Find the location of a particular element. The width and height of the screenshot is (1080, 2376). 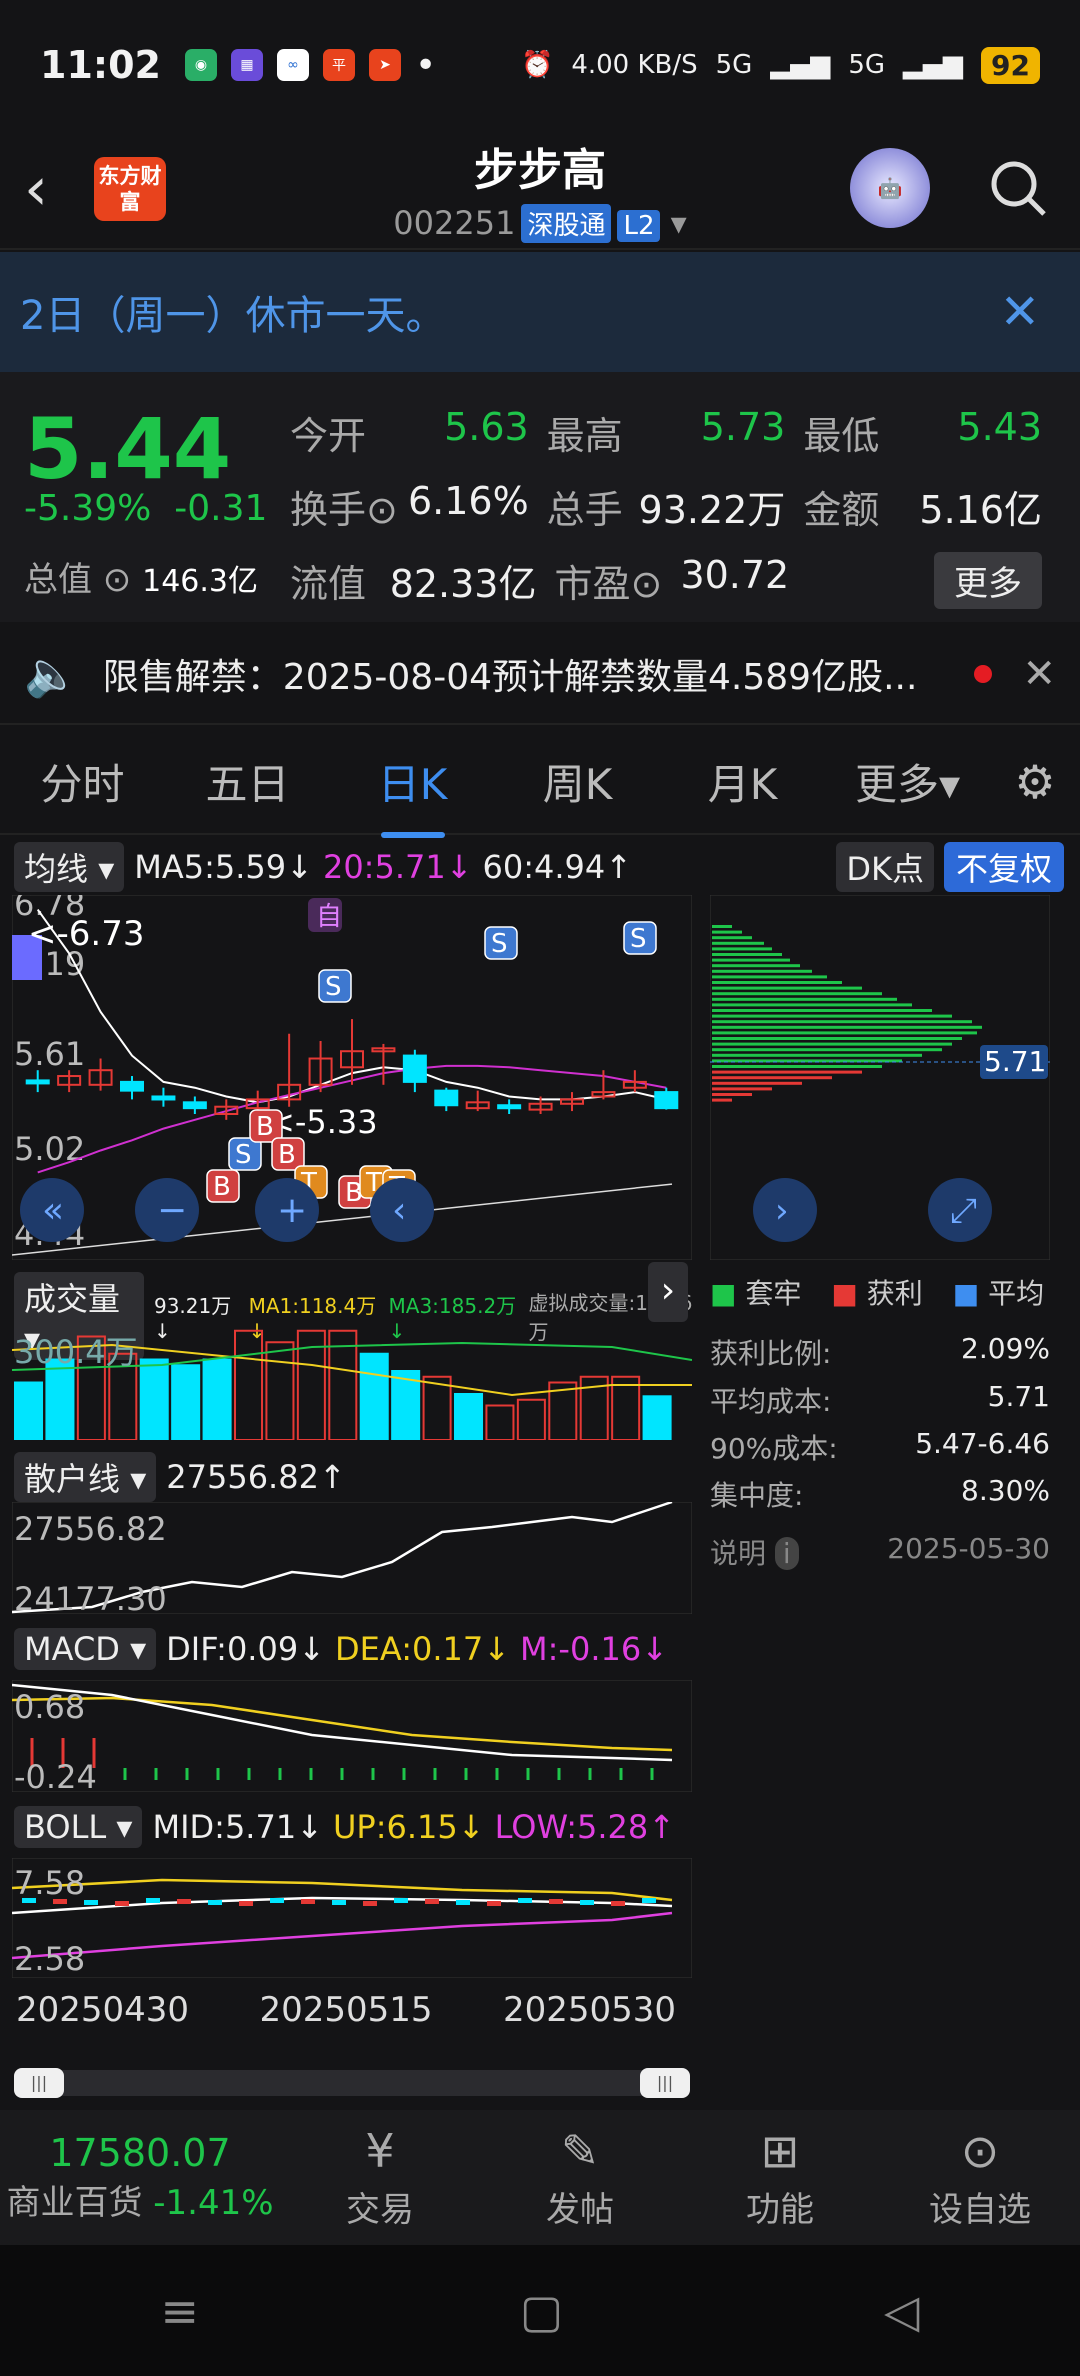

system-nav: ≡ ▢ ◁ is located at coordinates (540, 2310).